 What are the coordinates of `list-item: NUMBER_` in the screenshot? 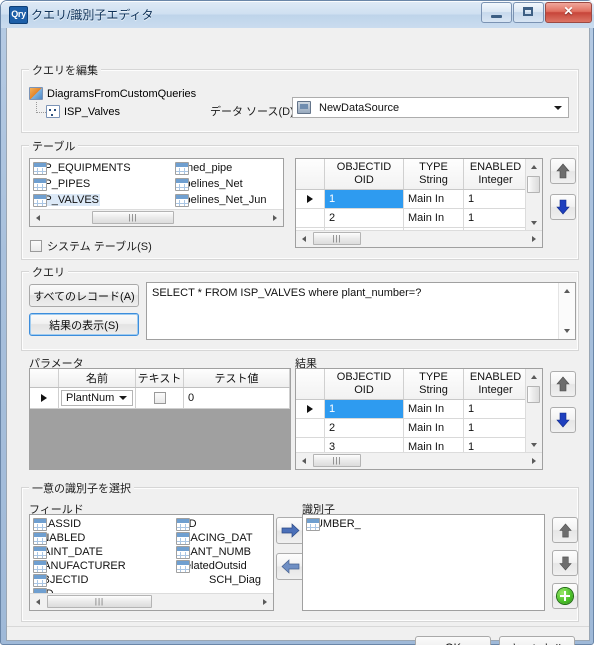 It's located at (334, 524).